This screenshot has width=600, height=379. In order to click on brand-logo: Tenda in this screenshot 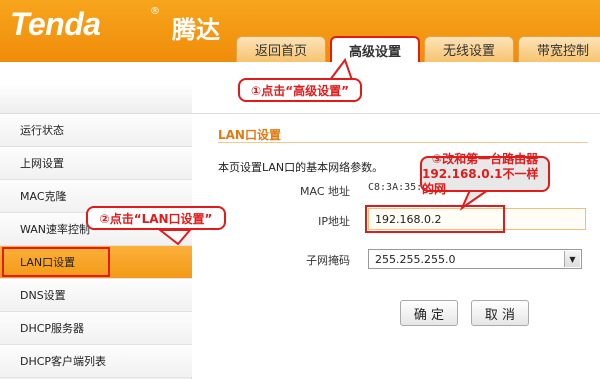, I will do `click(55, 24)`.